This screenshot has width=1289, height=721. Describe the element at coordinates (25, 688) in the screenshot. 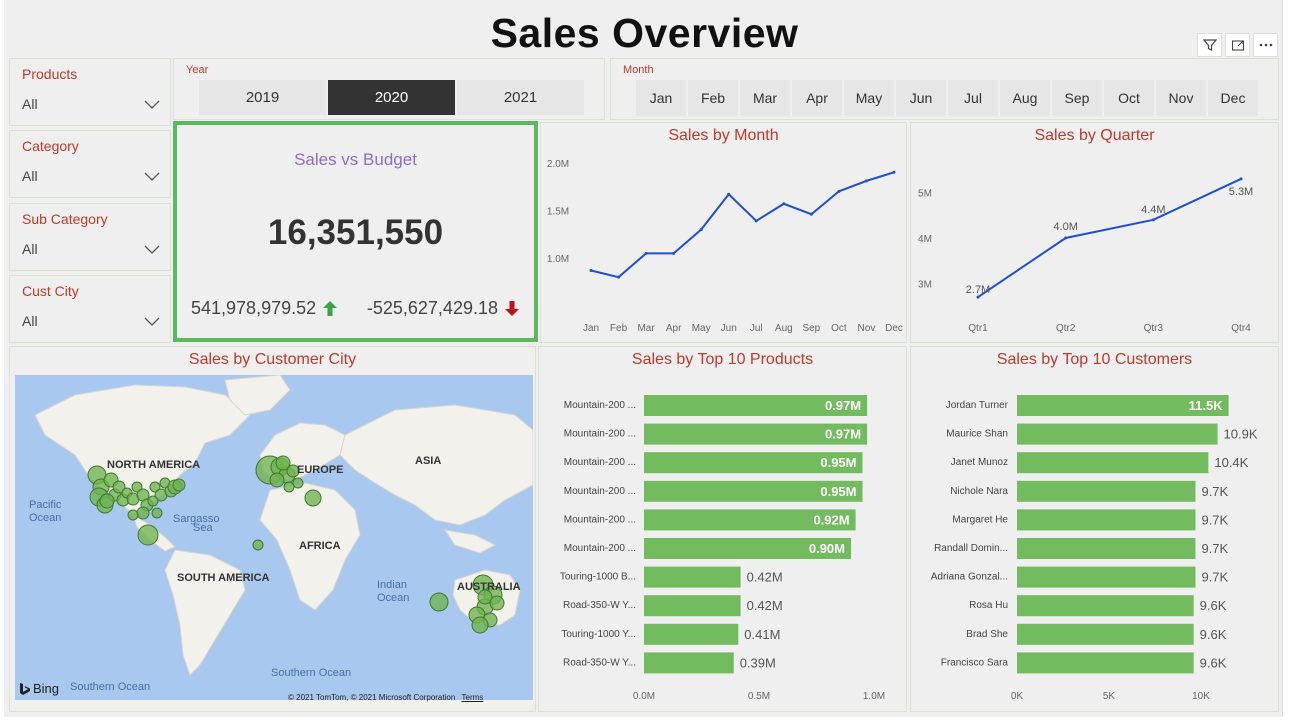

I see `bing-icon` at that location.